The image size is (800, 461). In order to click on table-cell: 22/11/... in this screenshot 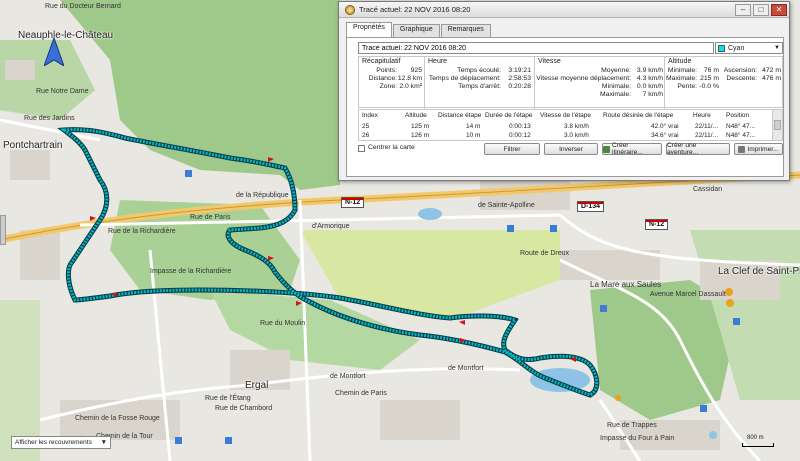, I will do `click(707, 126)`.